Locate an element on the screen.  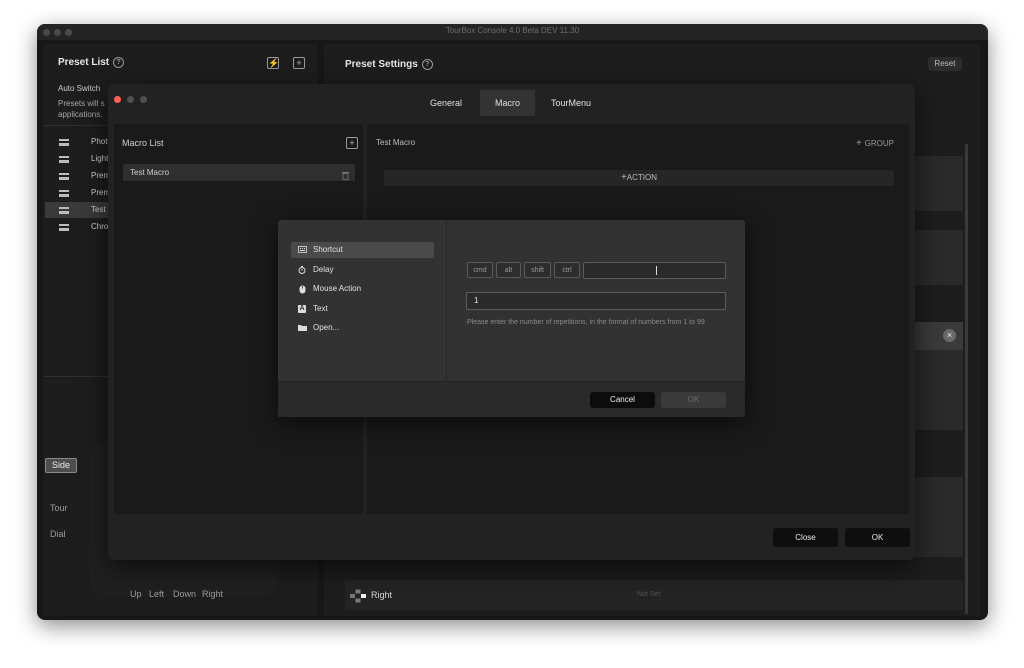
close-dialog-button is located at coordinates (117, 99).